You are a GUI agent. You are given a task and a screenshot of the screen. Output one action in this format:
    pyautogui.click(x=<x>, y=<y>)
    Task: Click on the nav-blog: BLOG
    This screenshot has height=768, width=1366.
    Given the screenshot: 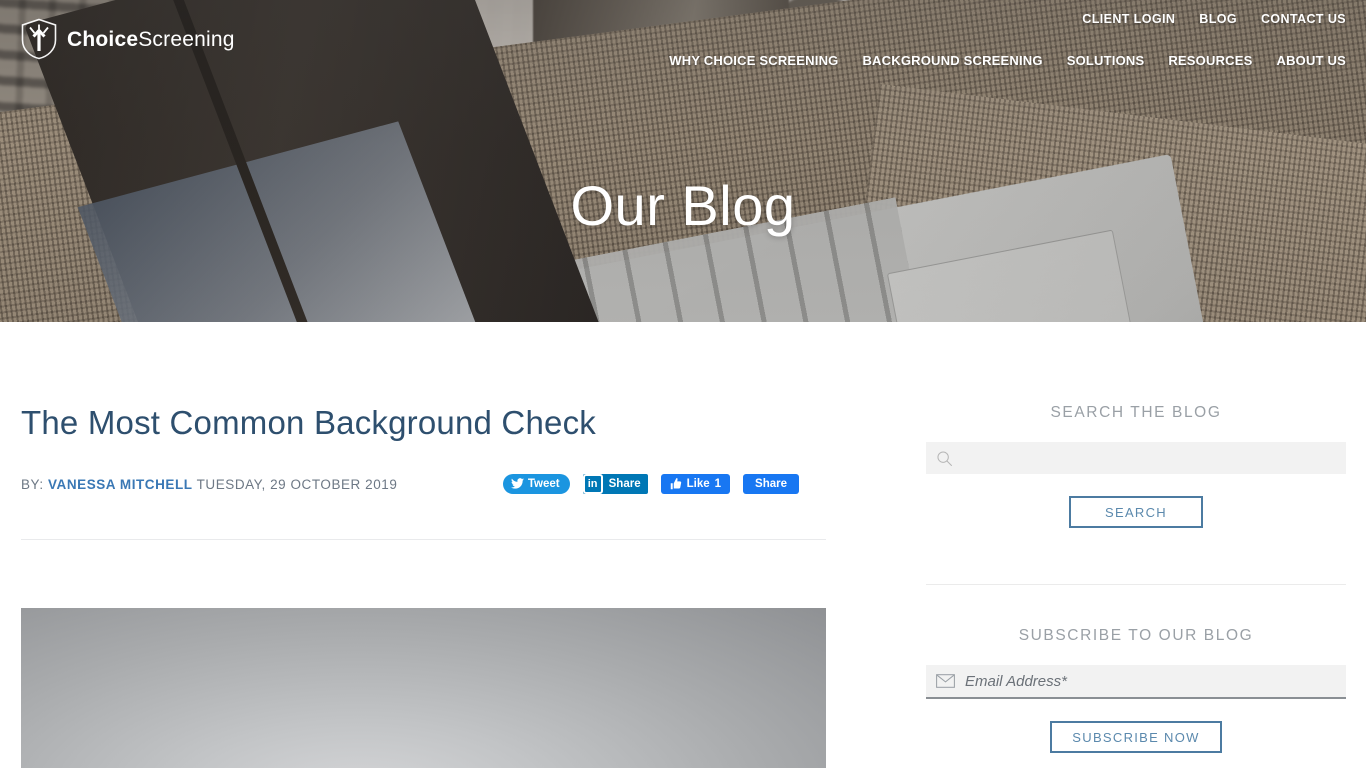 What is the action you would take?
    pyautogui.click(x=1218, y=19)
    